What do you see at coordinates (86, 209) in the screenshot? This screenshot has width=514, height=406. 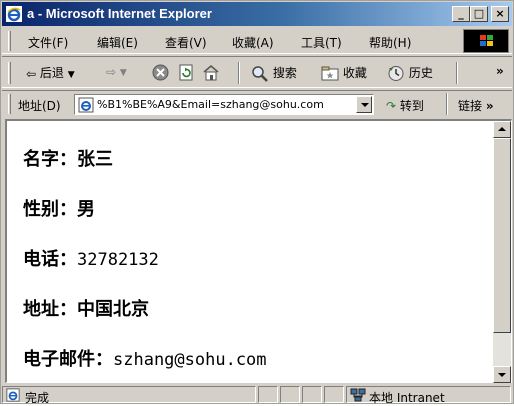 I see `gender-value: 男` at bounding box center [86, 209].